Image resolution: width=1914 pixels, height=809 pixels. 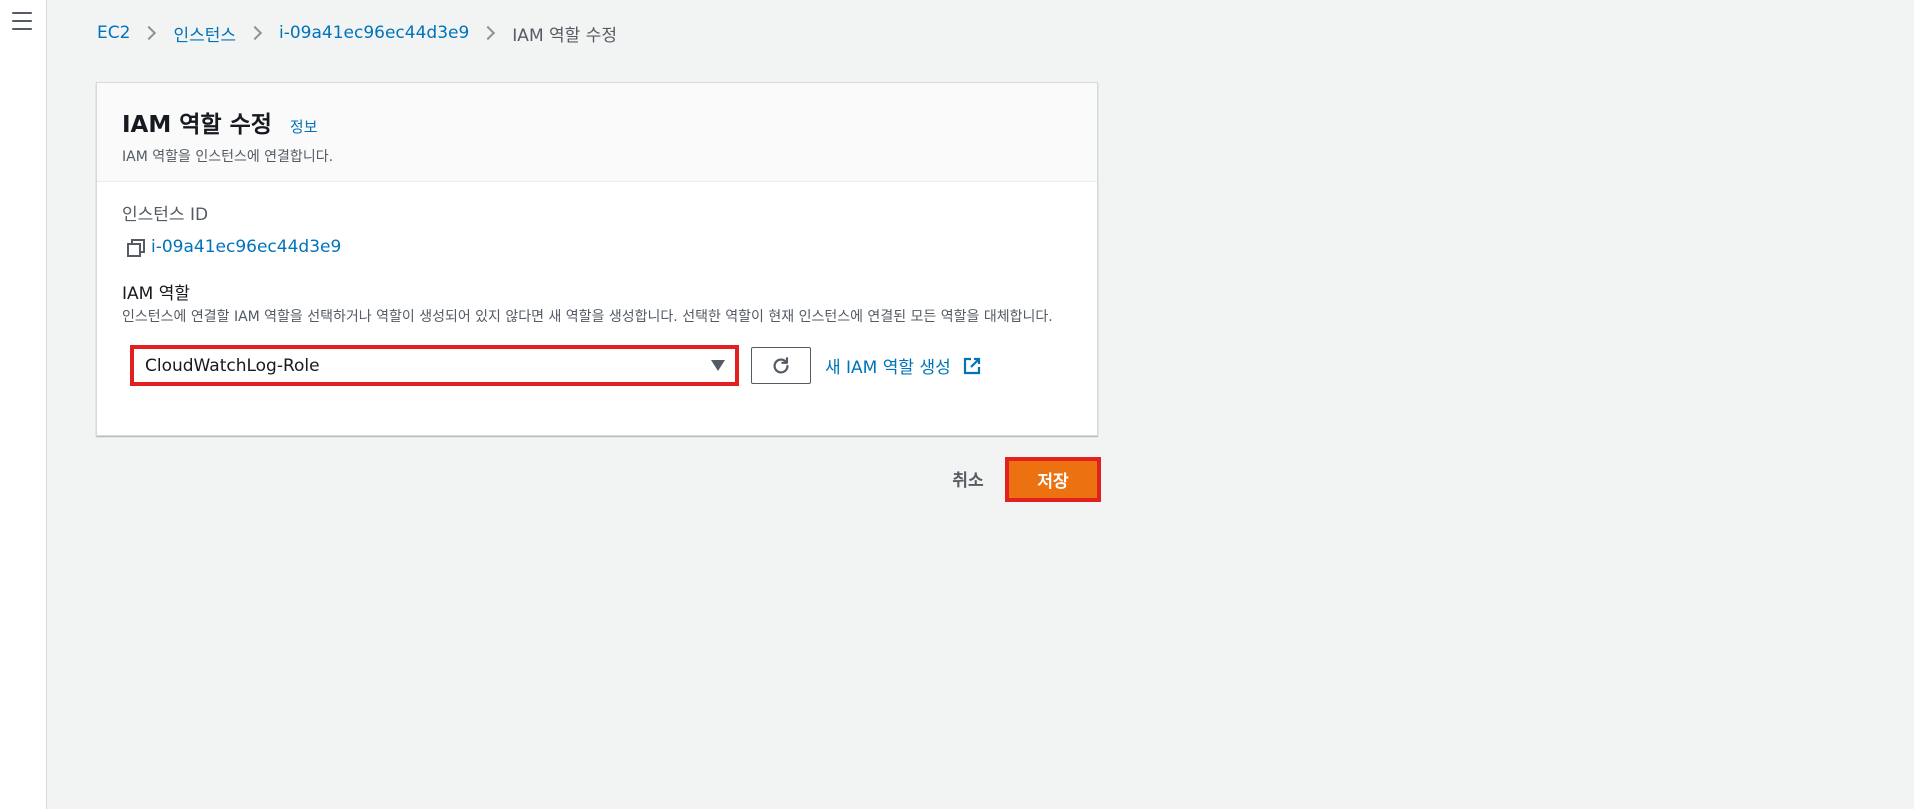 I want to click on save-button: 저장, so click(x=1053, y=479).